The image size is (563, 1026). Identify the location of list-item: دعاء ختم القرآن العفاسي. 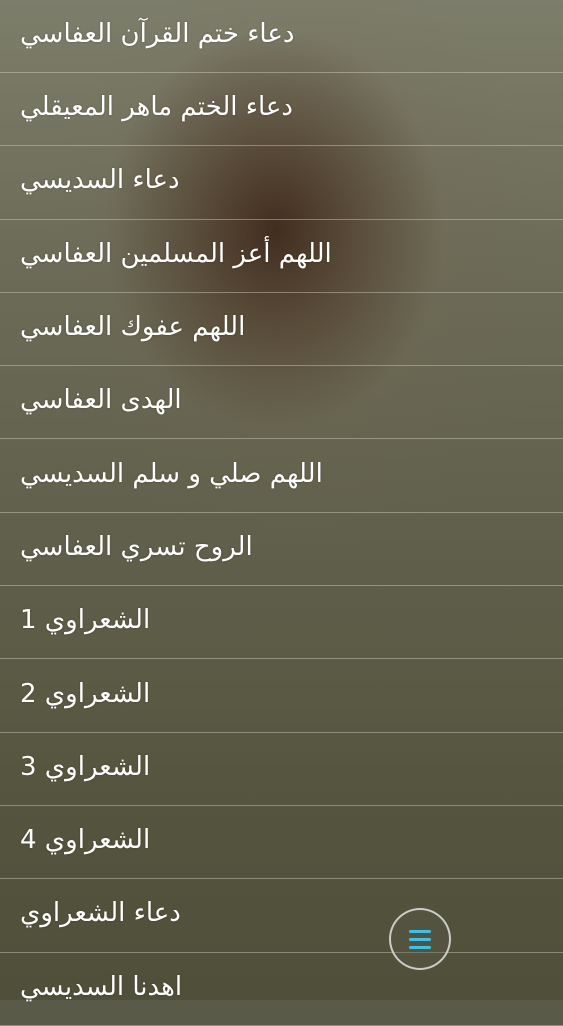
(281, 36).